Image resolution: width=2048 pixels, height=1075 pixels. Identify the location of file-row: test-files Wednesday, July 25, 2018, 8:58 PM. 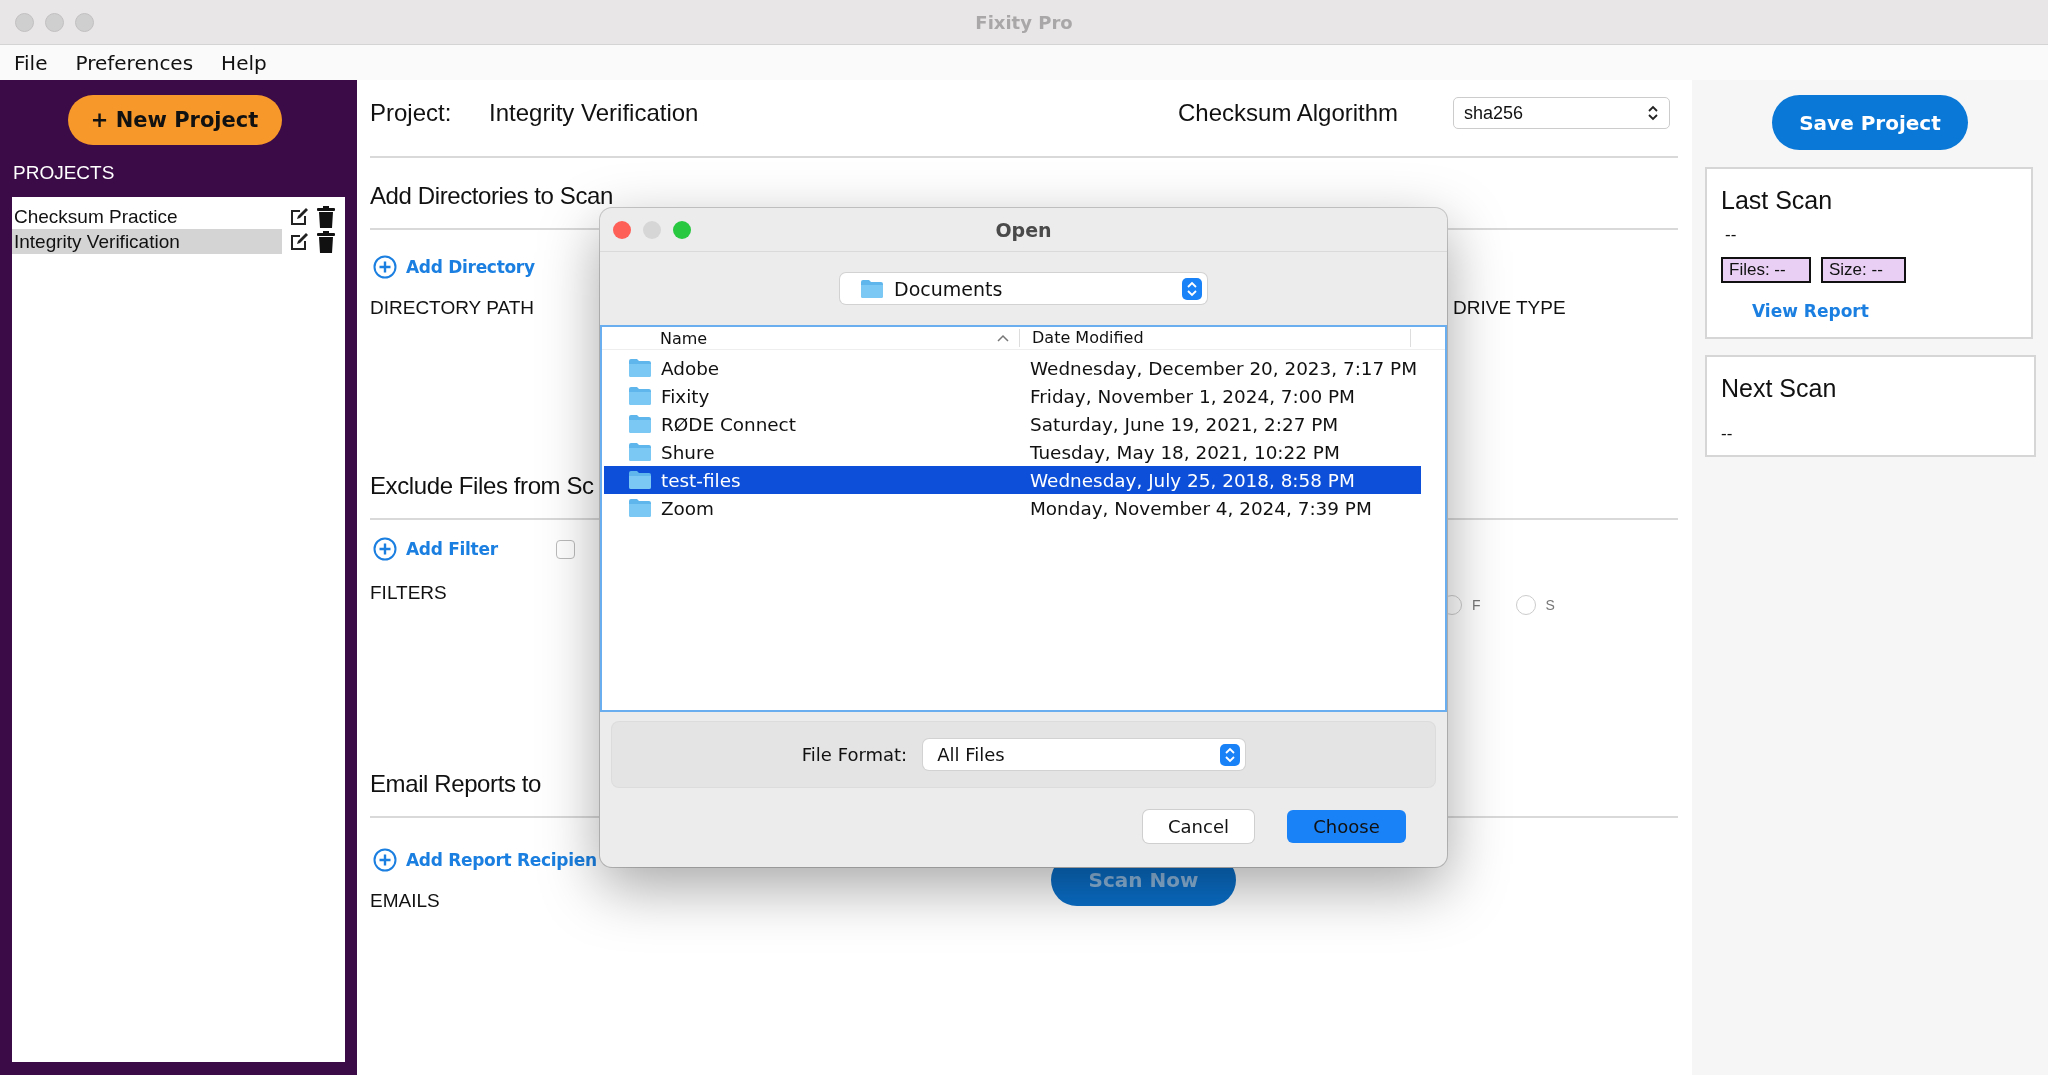
(1012, 480).